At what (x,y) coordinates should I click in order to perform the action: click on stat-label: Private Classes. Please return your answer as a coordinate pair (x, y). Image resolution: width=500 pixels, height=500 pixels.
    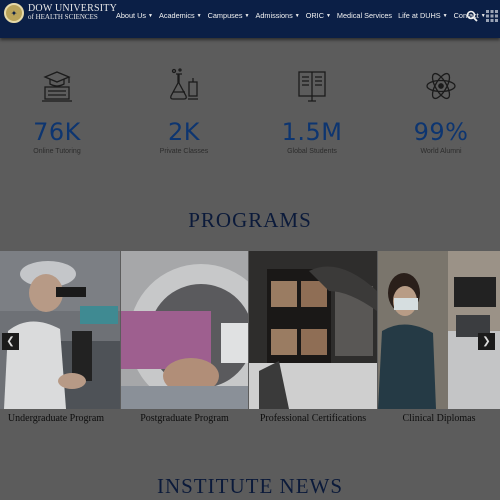
    Looking at the image, I should click on (184, 151).